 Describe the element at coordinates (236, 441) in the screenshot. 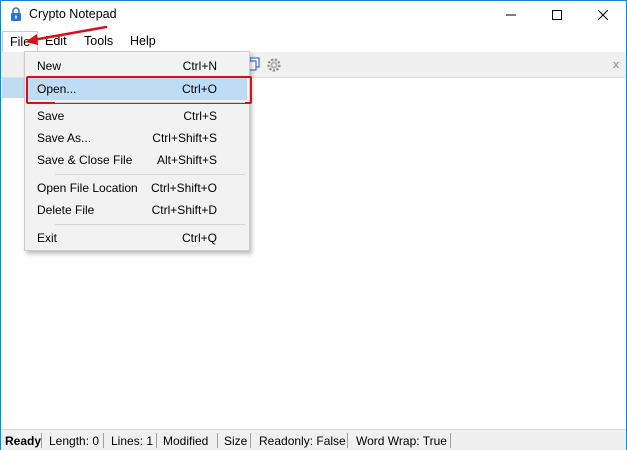

I see `status-size: Size` at that location.